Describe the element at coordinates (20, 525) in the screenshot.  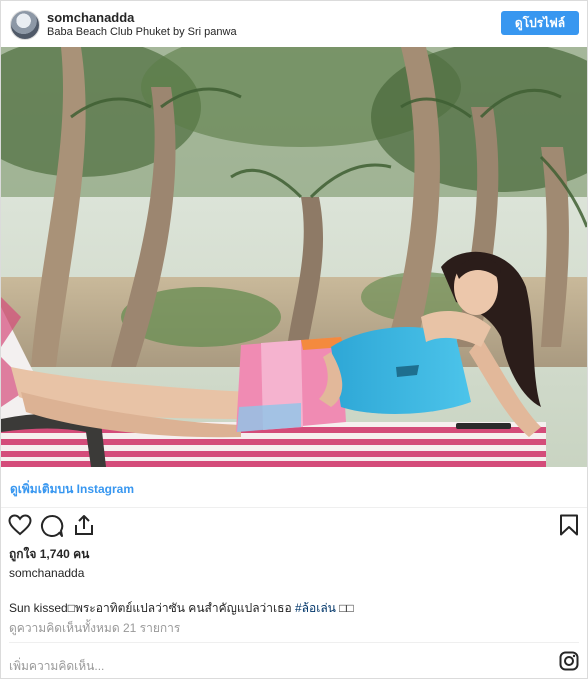
I see `heart-icon` at that location.